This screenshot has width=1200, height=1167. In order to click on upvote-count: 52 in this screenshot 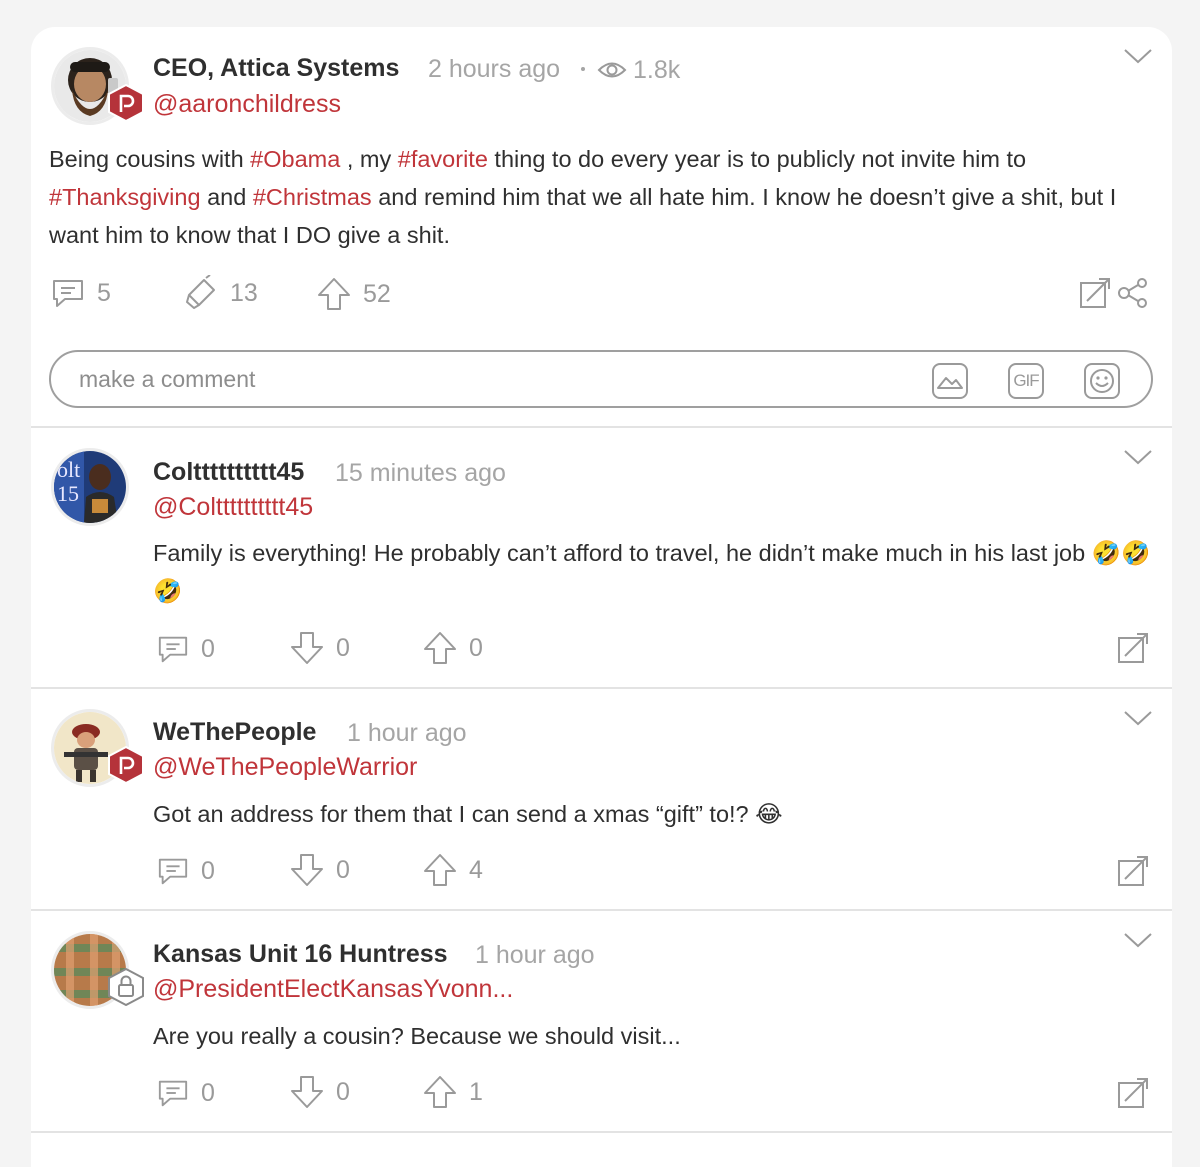, I will do `click(377, 293)`.